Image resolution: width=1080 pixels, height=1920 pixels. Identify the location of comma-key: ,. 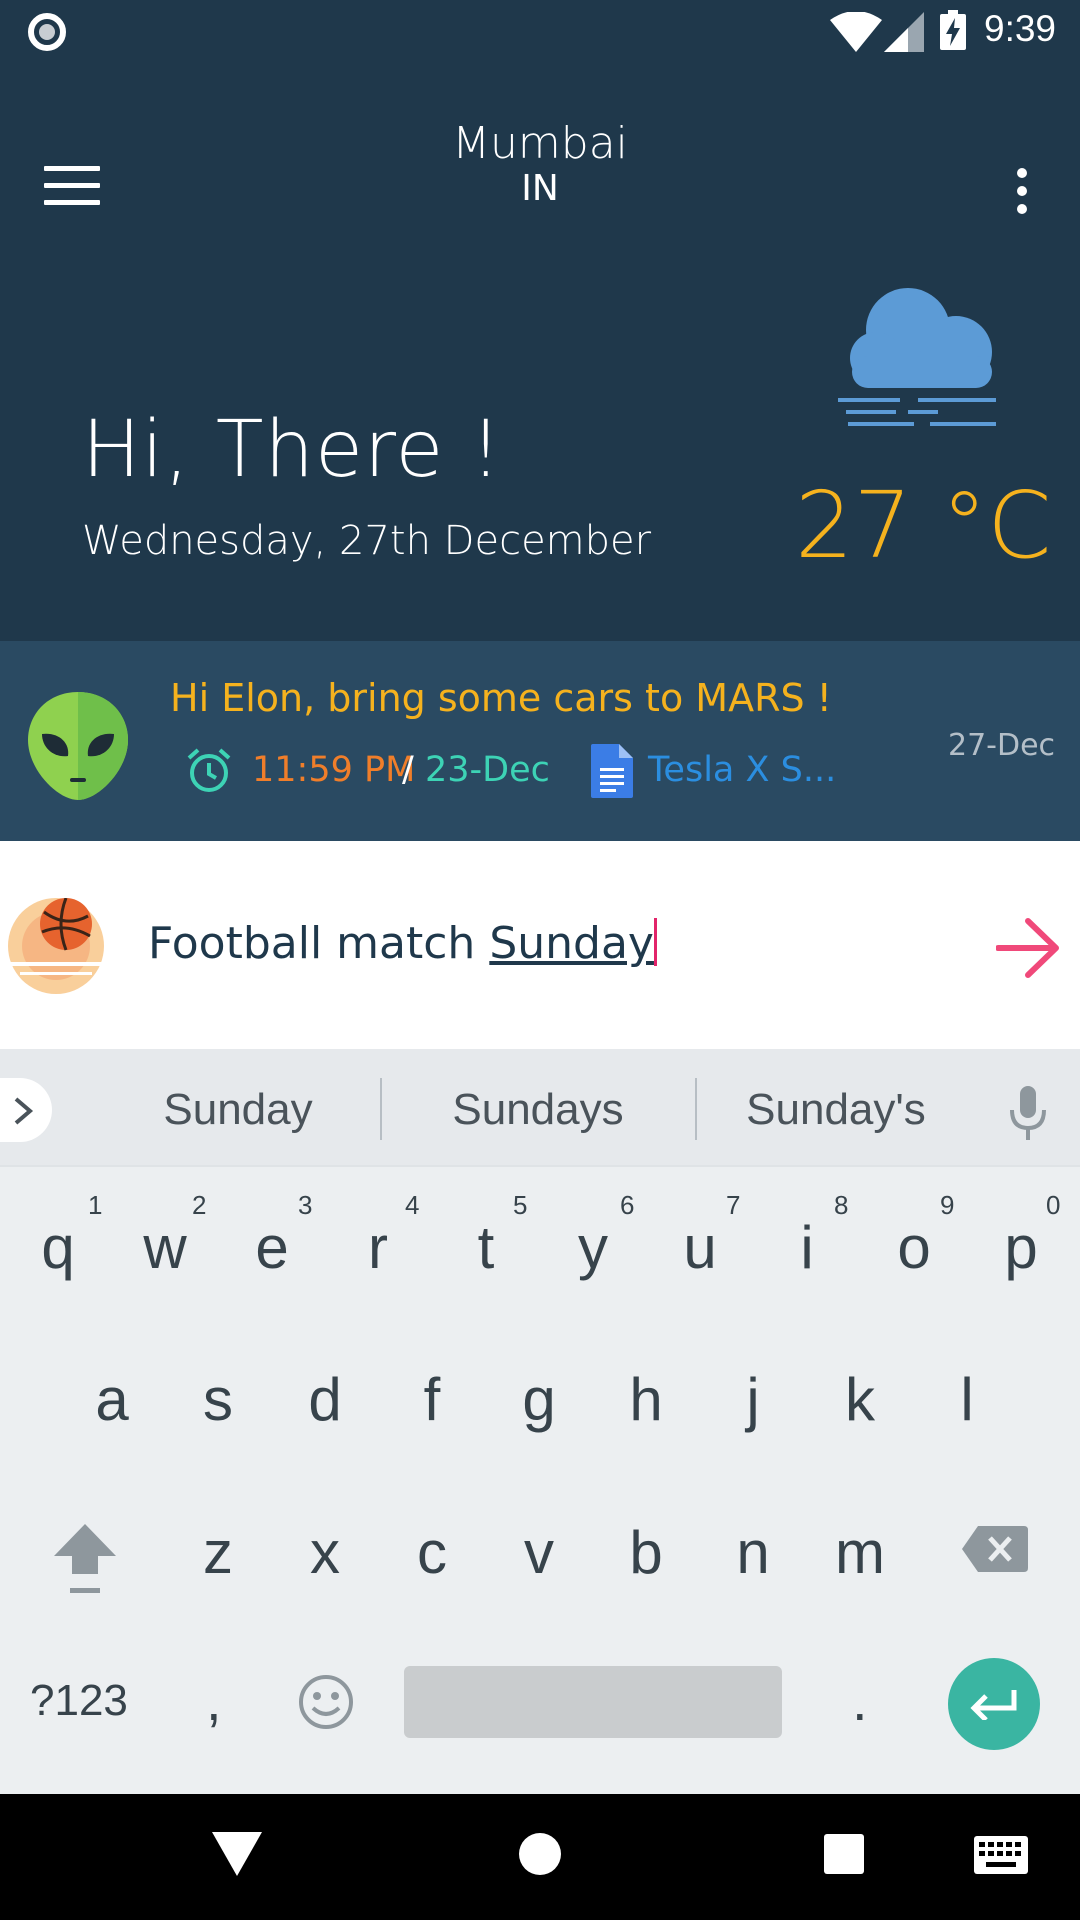
(214, 1700).